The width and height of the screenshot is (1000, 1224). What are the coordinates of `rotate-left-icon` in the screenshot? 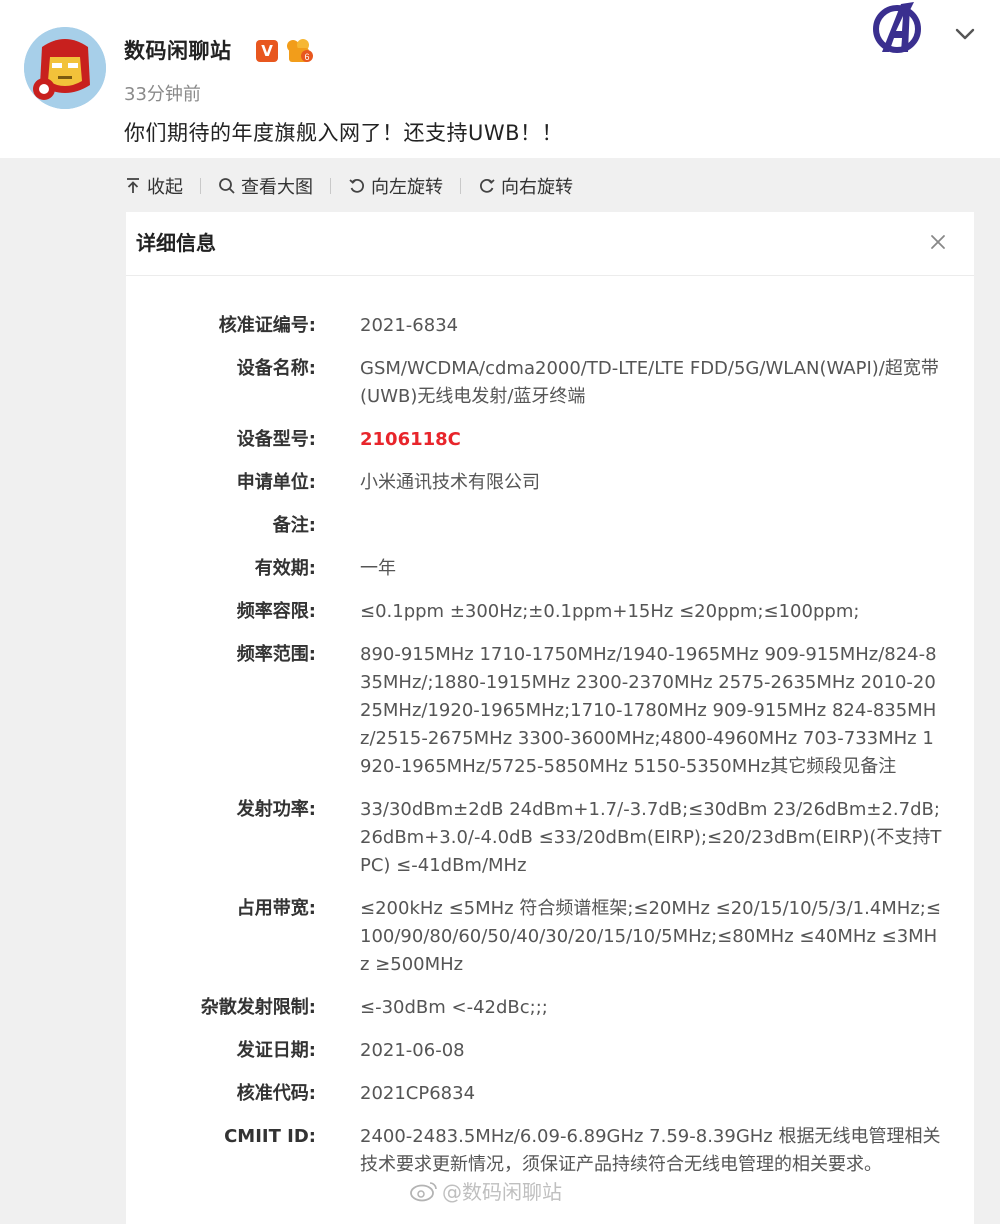 It's located at (356, 185).